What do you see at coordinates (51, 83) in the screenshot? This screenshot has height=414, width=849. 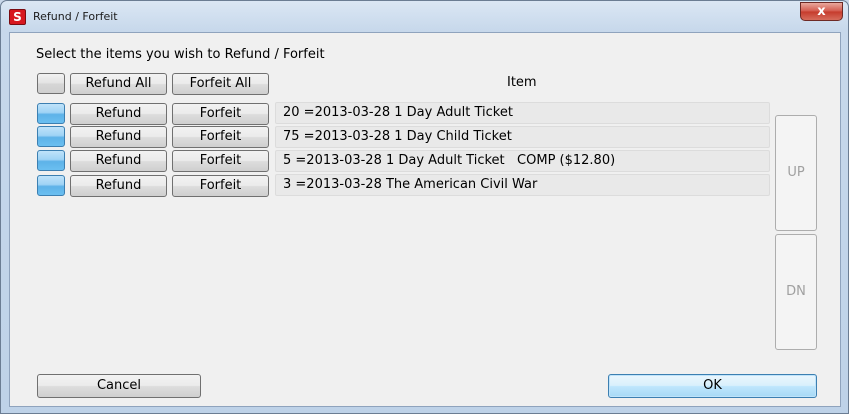 I see `select-all-toggle` at bounding box center [51, 83].